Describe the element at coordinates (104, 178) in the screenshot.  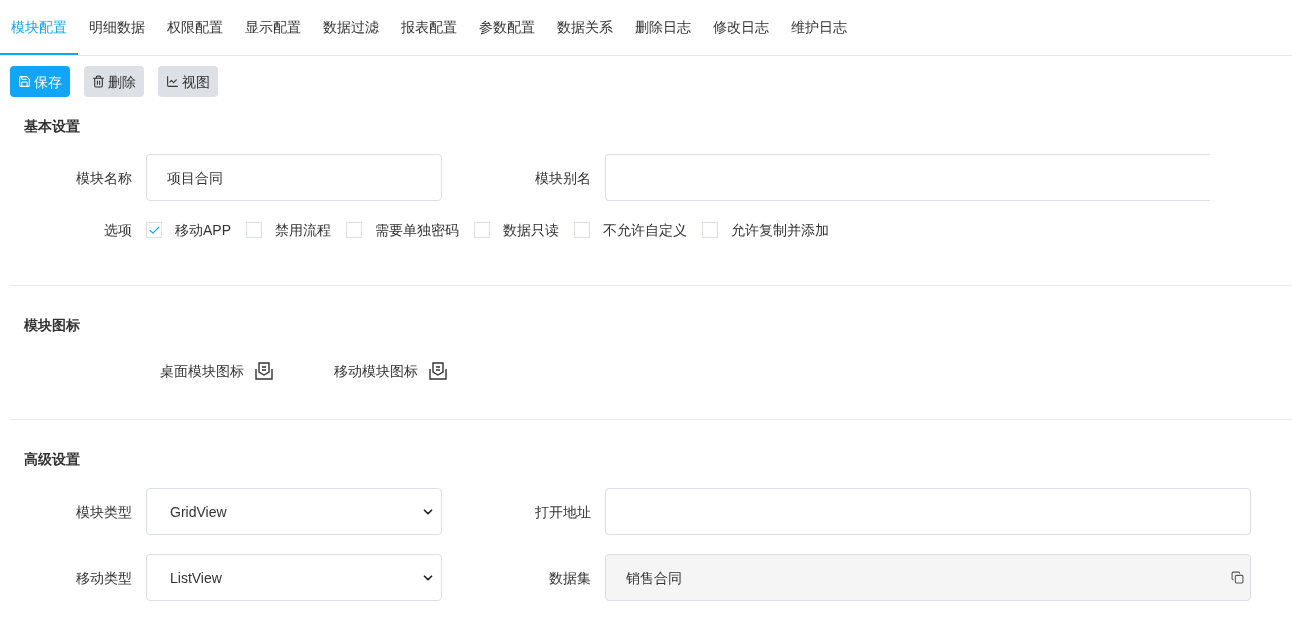
I see `field-label: 模块名称` at that location.